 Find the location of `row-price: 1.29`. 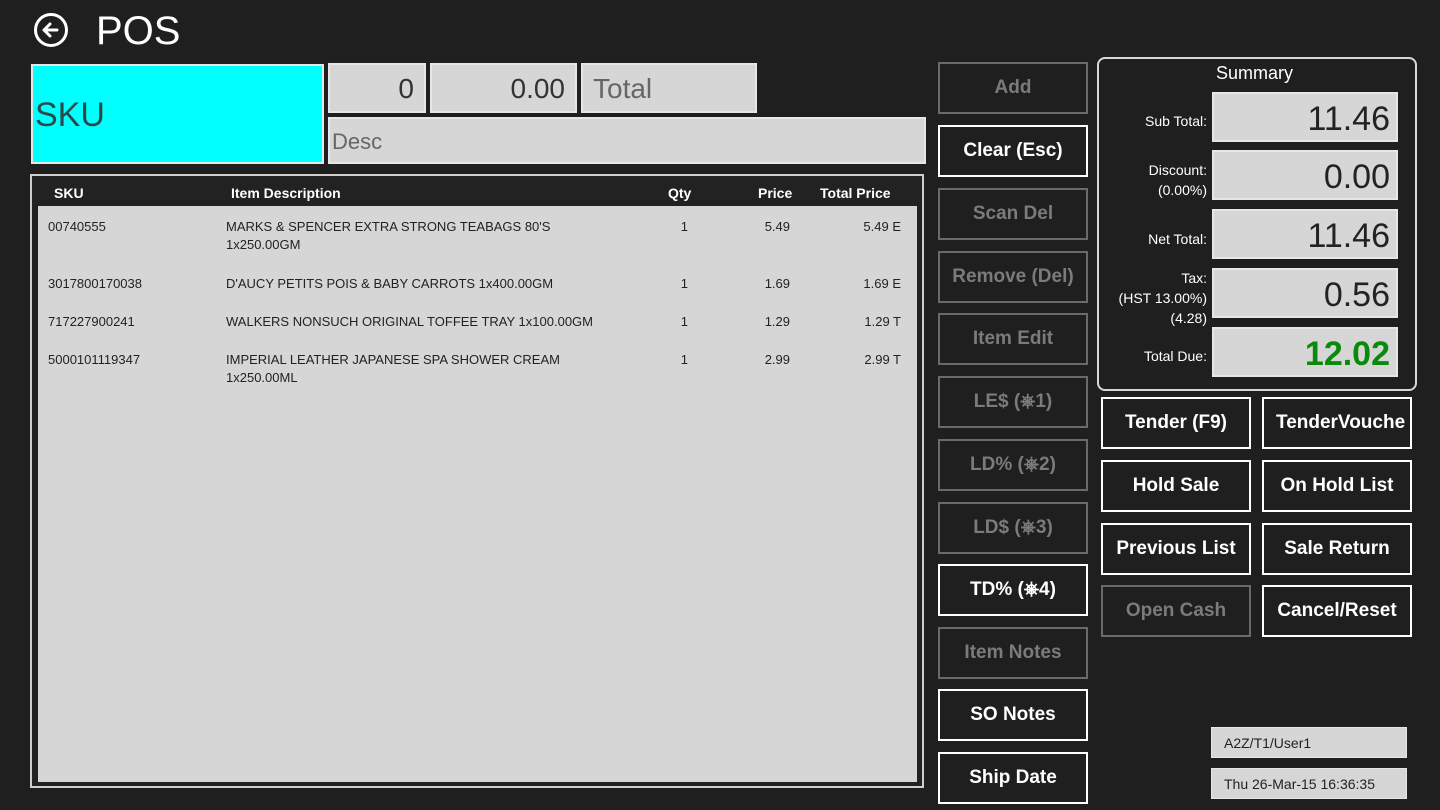

row-price: 1.29 is located at coordinates (777, 321).